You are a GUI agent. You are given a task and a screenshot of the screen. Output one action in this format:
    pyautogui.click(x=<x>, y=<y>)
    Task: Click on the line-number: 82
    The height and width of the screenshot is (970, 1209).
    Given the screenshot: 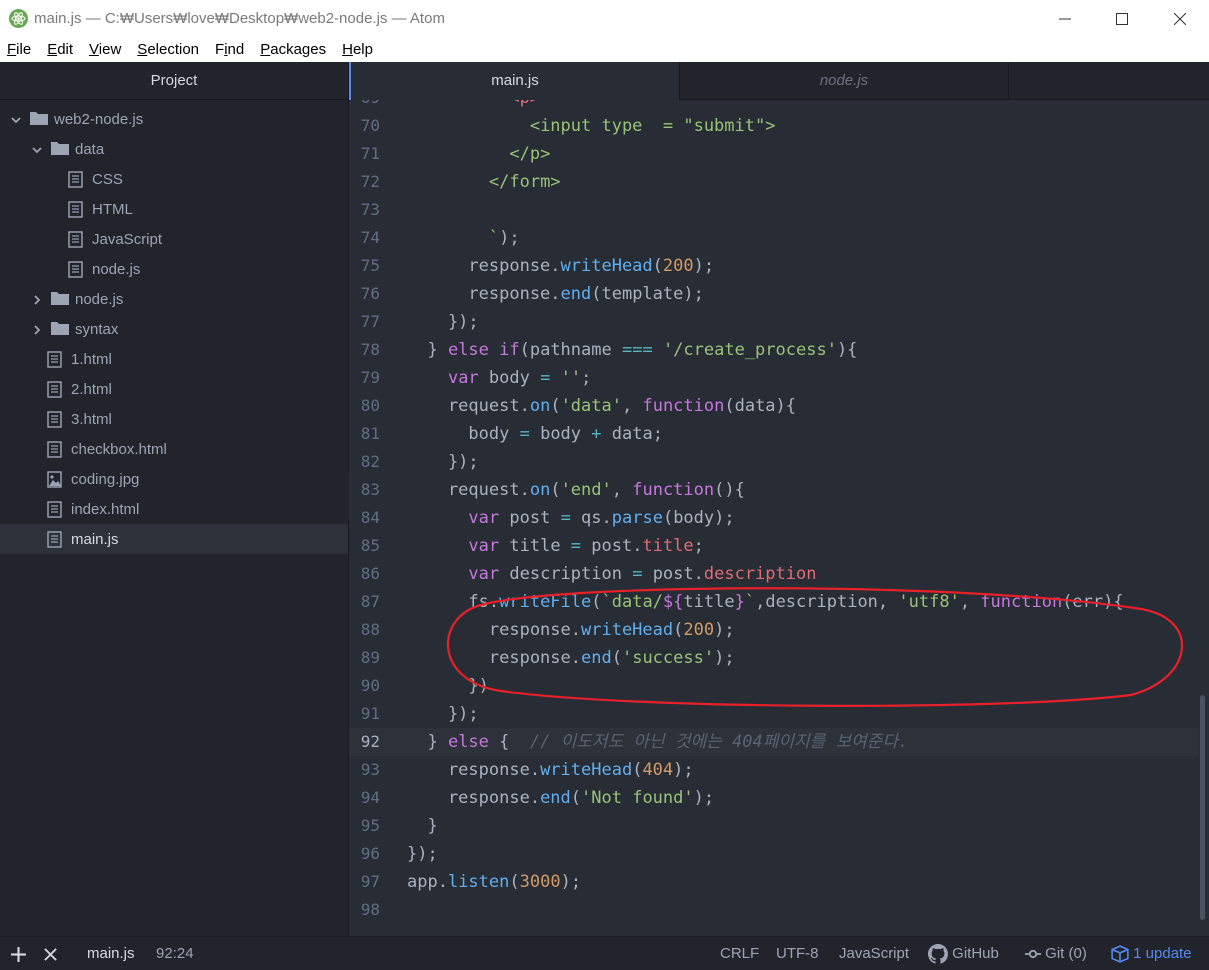 What is the action you would take?
    pyautogui.click(x=370, y=461)
    